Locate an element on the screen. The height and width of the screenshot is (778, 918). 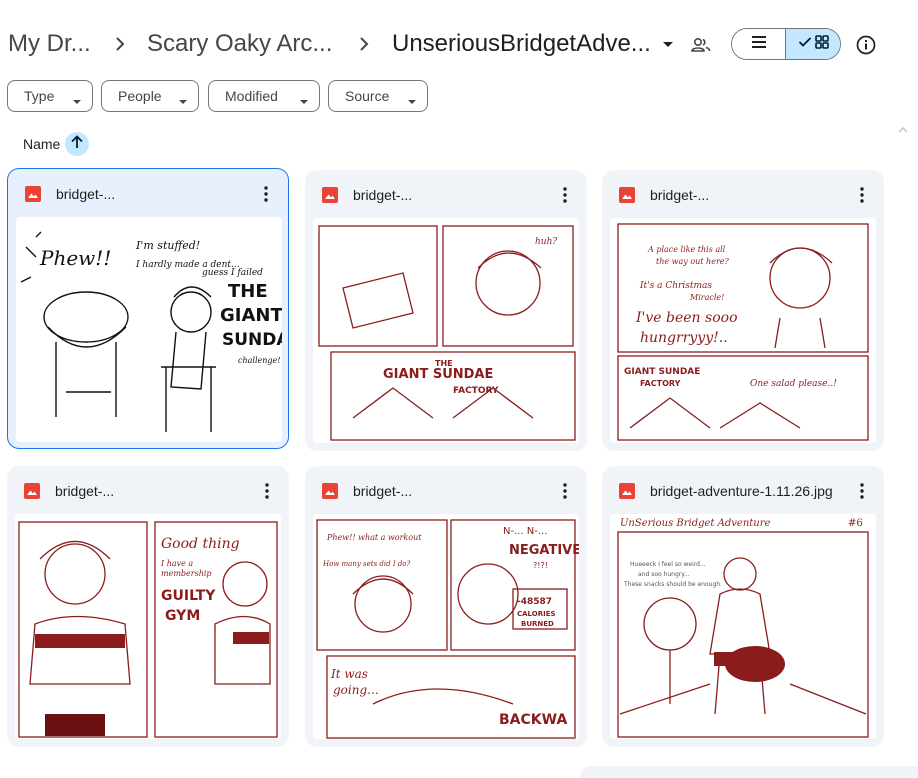
filter-modified-chip: Modified is located at coordinates (264, 96).